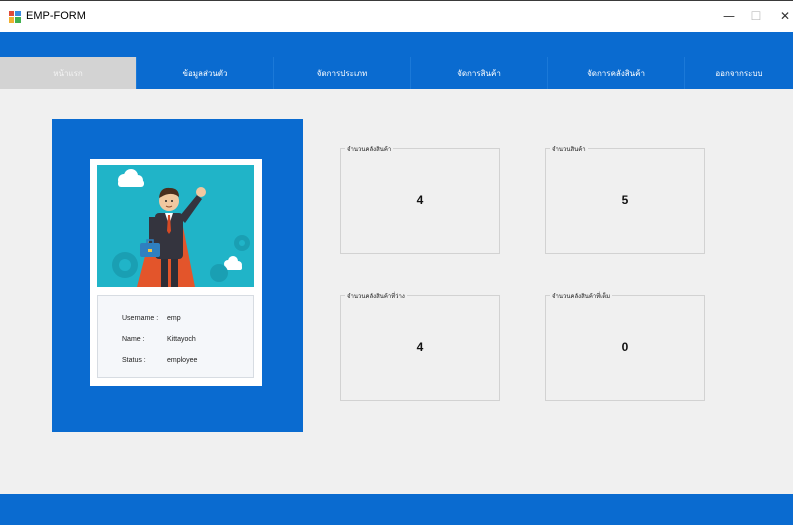  What do you see at coordinates (140, 318) in the screenshot?
I see `username-label: Username :` at bounding box center [140, 318].